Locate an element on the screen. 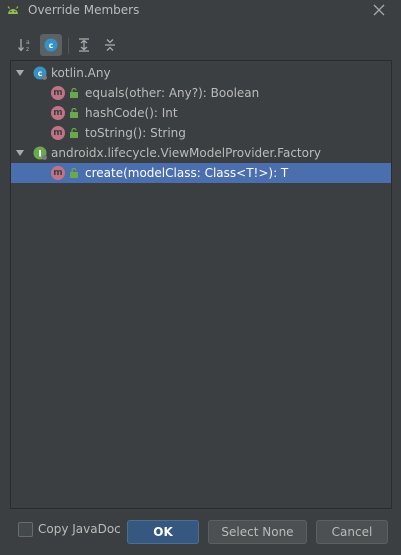  tree-node-label: equals(other: Any?): Boolean is located at coordinates (172, 93).